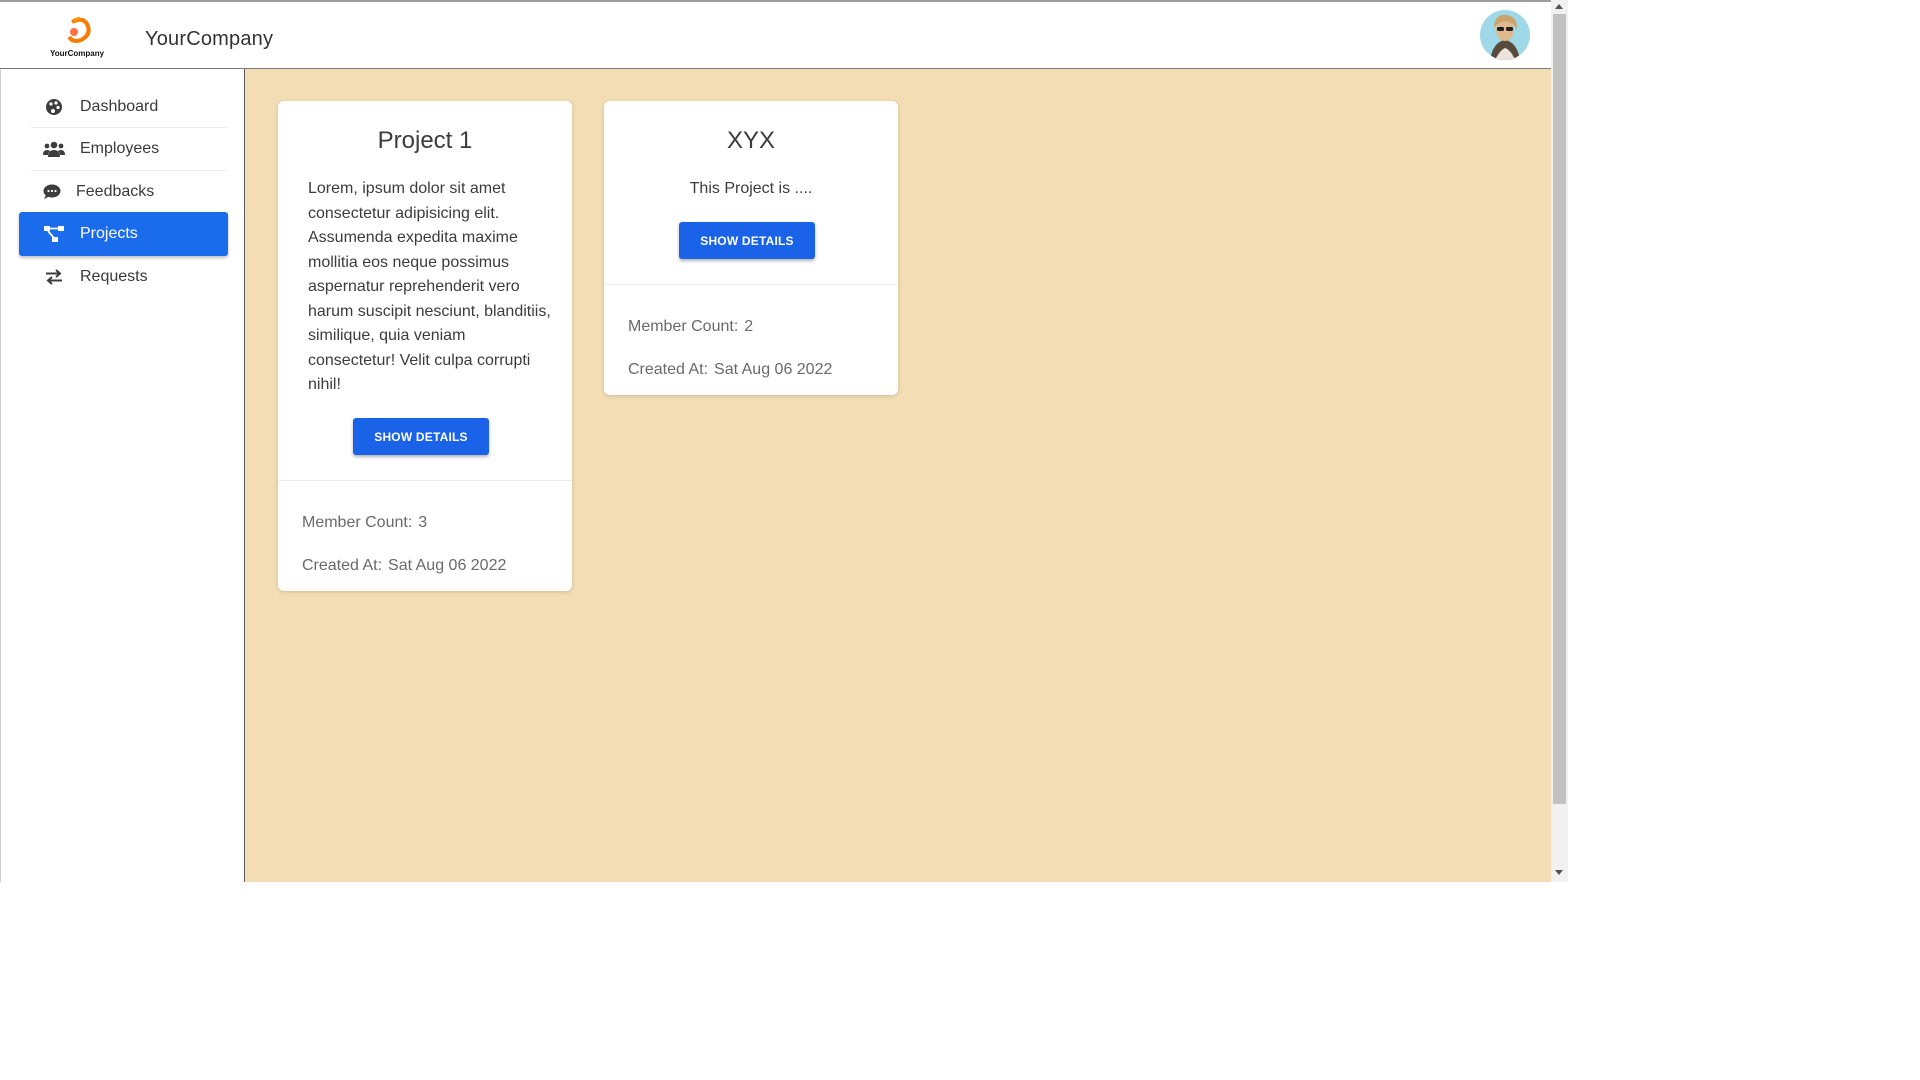  I want to click on page-scrollbar, so click(1559, 441).